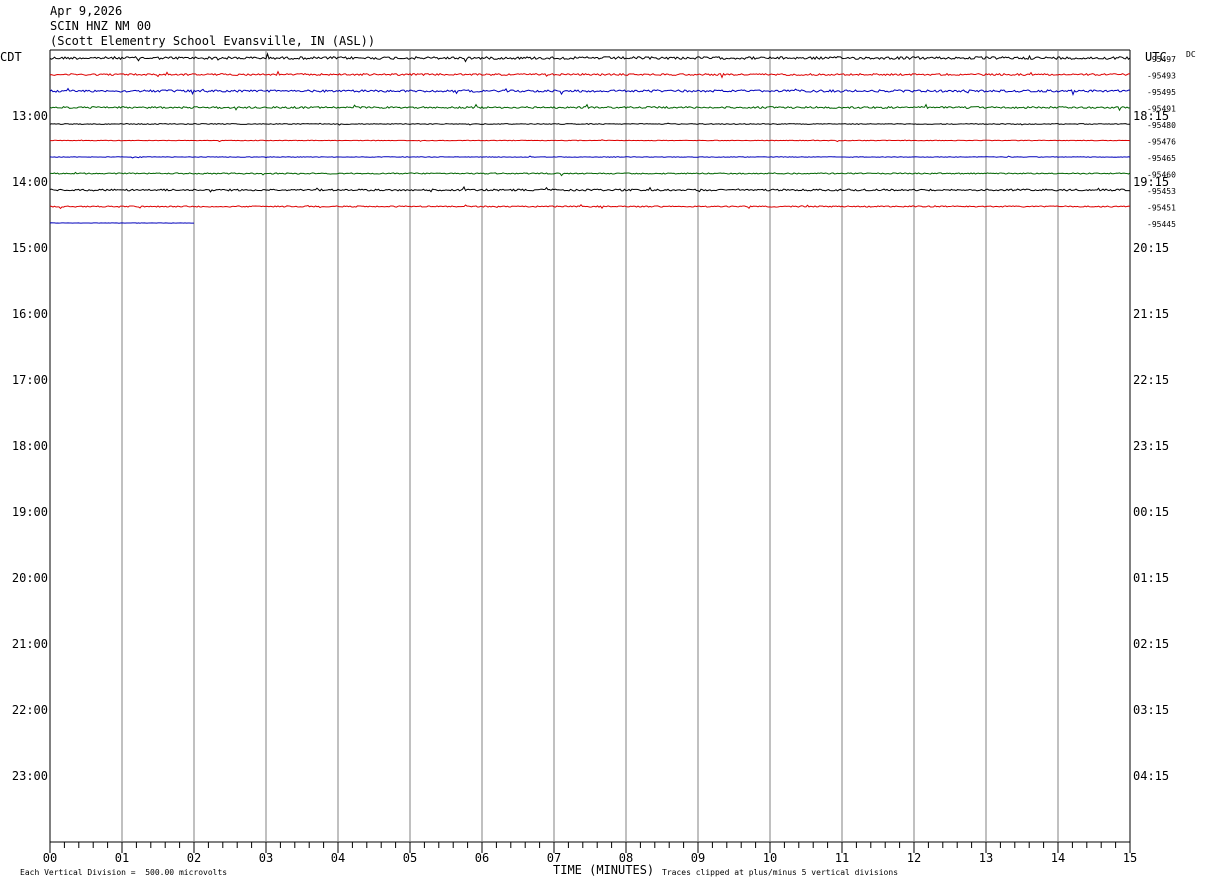 The height and width of the screenshot is (886, 1210). Describe the element at coordinates (698, 858) in the screenshot. I see `x-tick-label: 09` at that location.